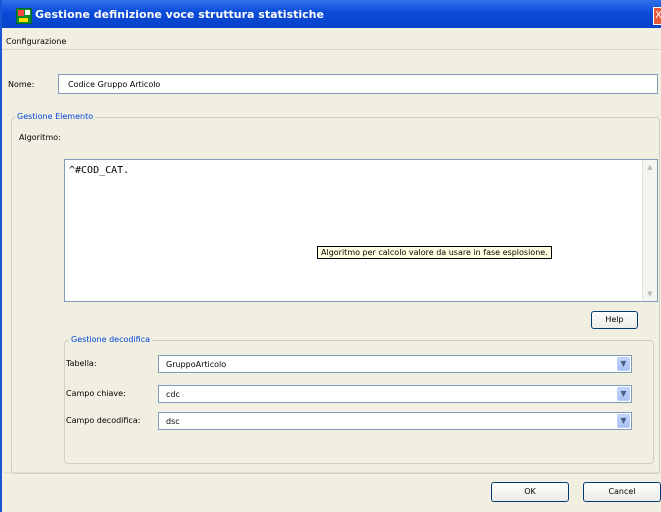 The width and height of the screenshot is (661, 512). I want to click on help-button: Help, so click(614, 320).